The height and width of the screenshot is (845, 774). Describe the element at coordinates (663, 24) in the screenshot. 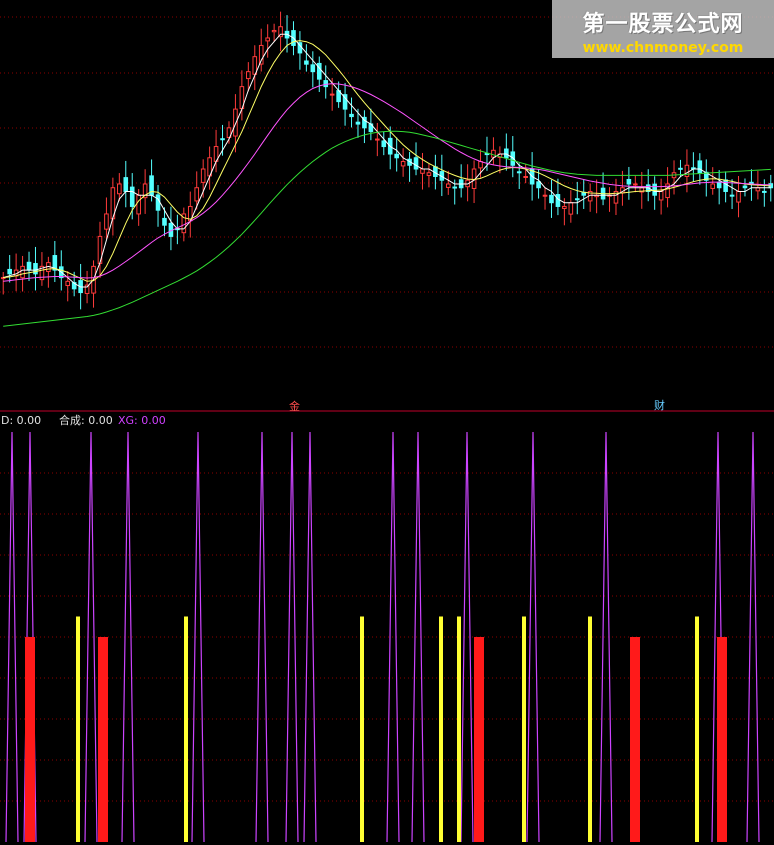

I see `watermark-title: 第一股票公式网` at that location.